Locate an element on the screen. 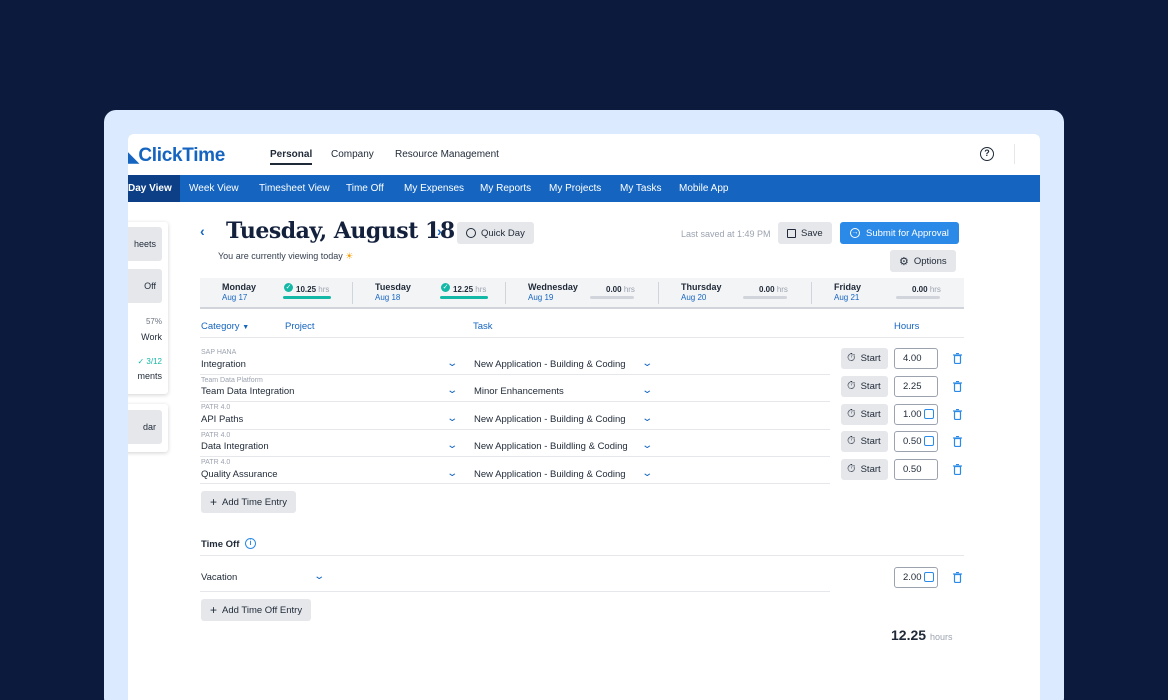 The image size is (1168, 700). previous-day-icon: ‹ is located at coordinates (202, 231).